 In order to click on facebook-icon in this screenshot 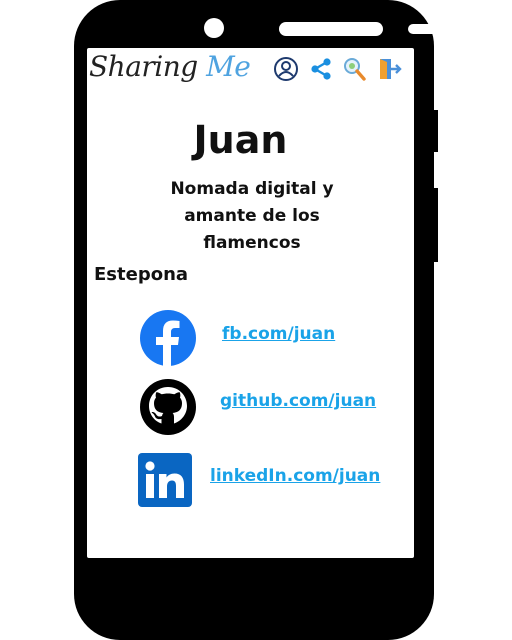, I will do `click(168, 338)`.